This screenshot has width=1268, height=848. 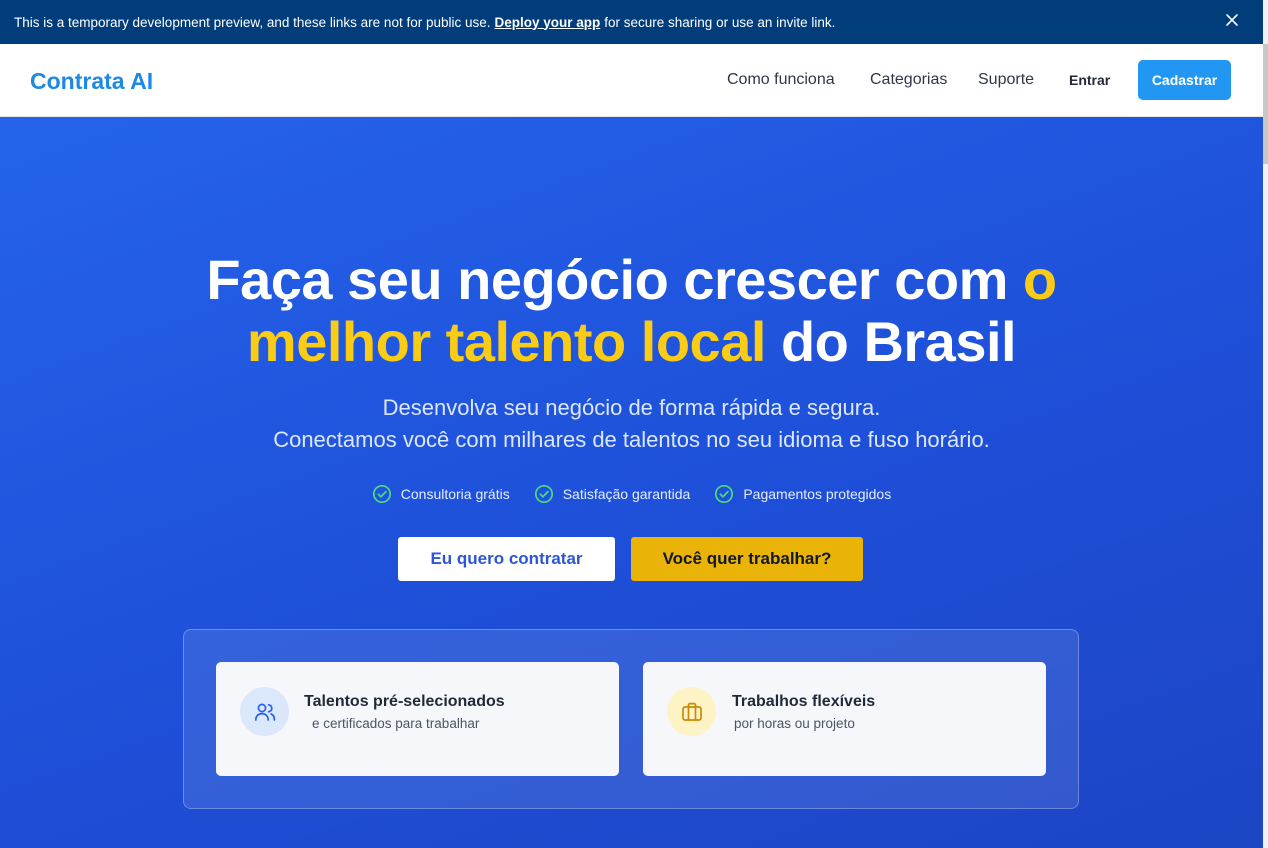 What do you see at coordinates (1006, 80) in the screenshot?
I see `nav-link-suporte: Suporte` at bounding box center [1006, 80].